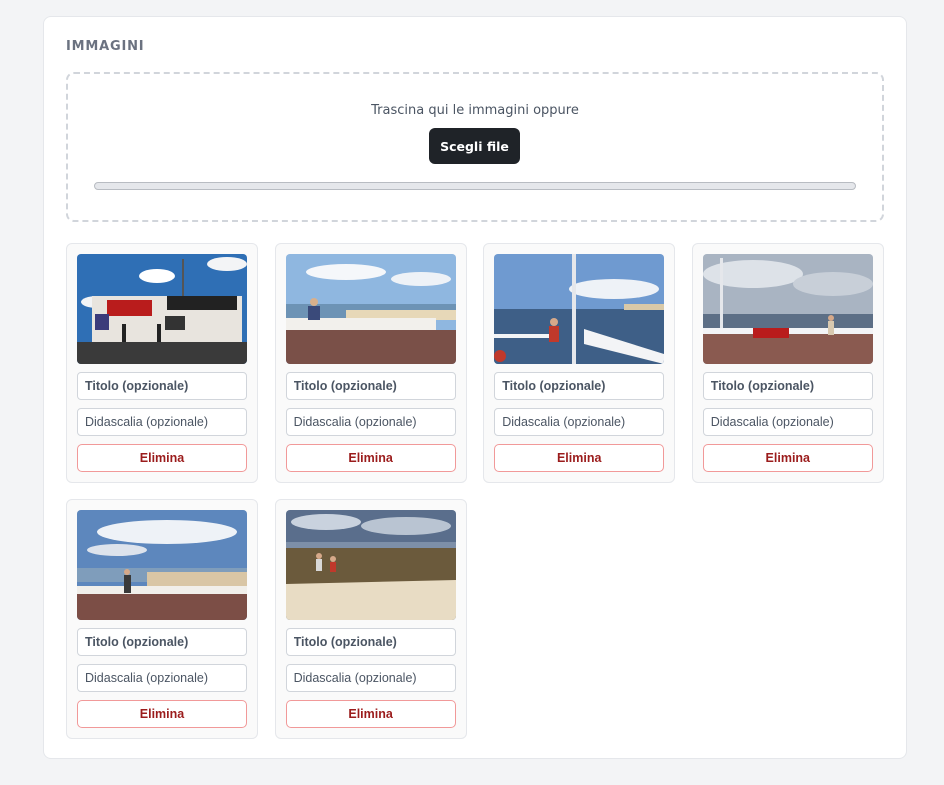  I want to click on photo-seaside, so click(162, 565).